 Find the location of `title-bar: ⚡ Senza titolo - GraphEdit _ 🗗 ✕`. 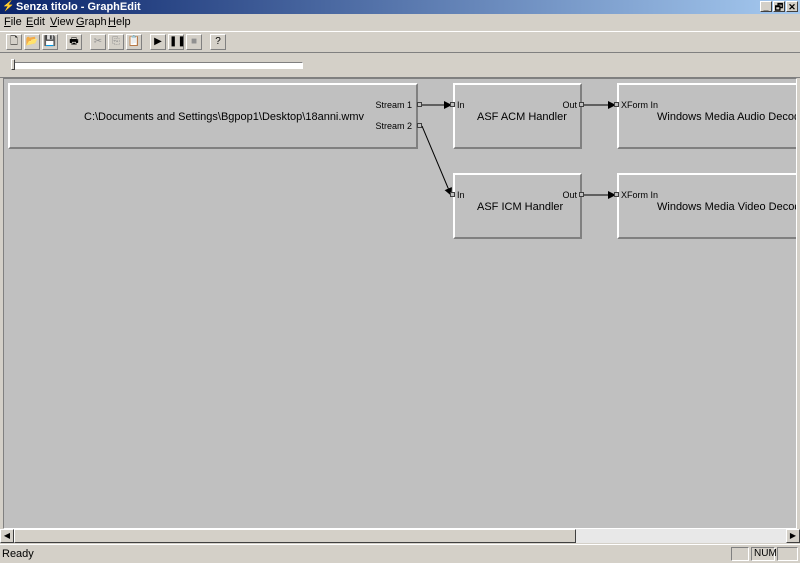

title-bar: ⚡ Senza titolo - GraphEdit _ 🗗 ✕ is located at coordinates (400, 7).